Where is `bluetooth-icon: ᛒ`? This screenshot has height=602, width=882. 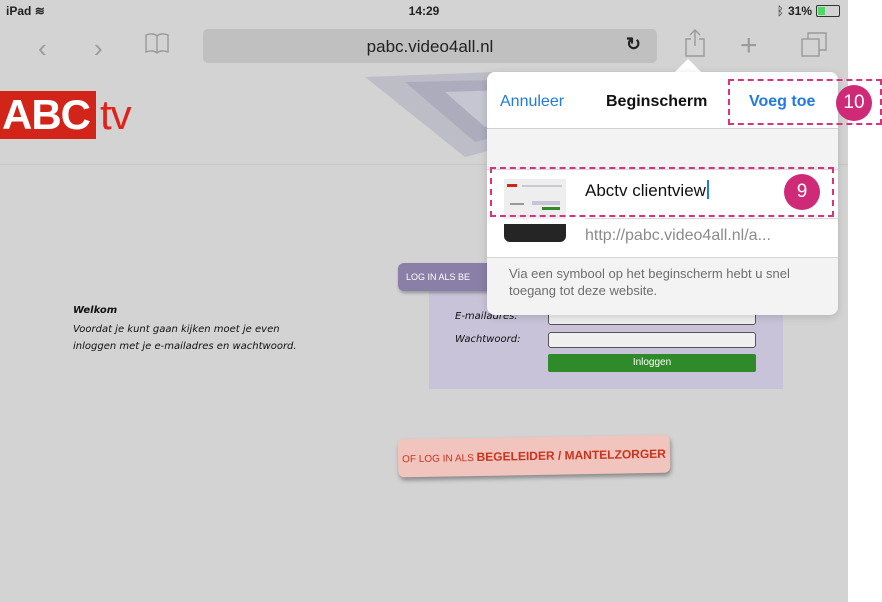 bluetooth-icon: ᛒ is located at coordinates (780, 11).